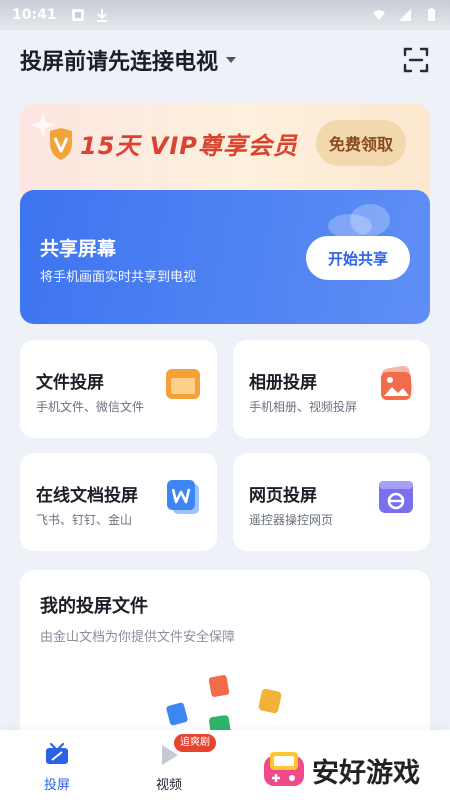 This screenshot has width=450, height=800. Describe the element at coordinates (101, 15) in the screenshot. I see `download-icon` at that location.